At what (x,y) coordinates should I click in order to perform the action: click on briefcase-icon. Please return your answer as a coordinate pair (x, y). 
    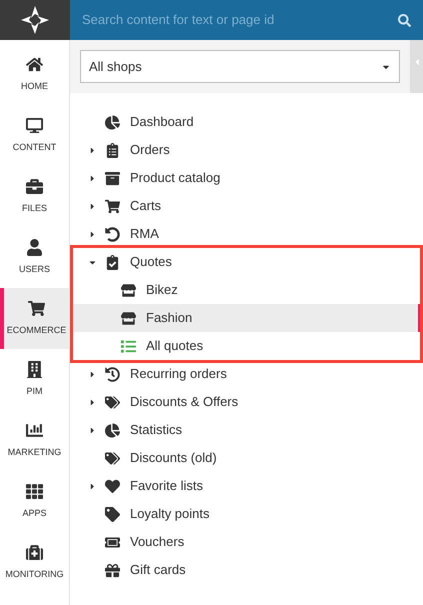
    Looking at the image, I should click on (34, 186).